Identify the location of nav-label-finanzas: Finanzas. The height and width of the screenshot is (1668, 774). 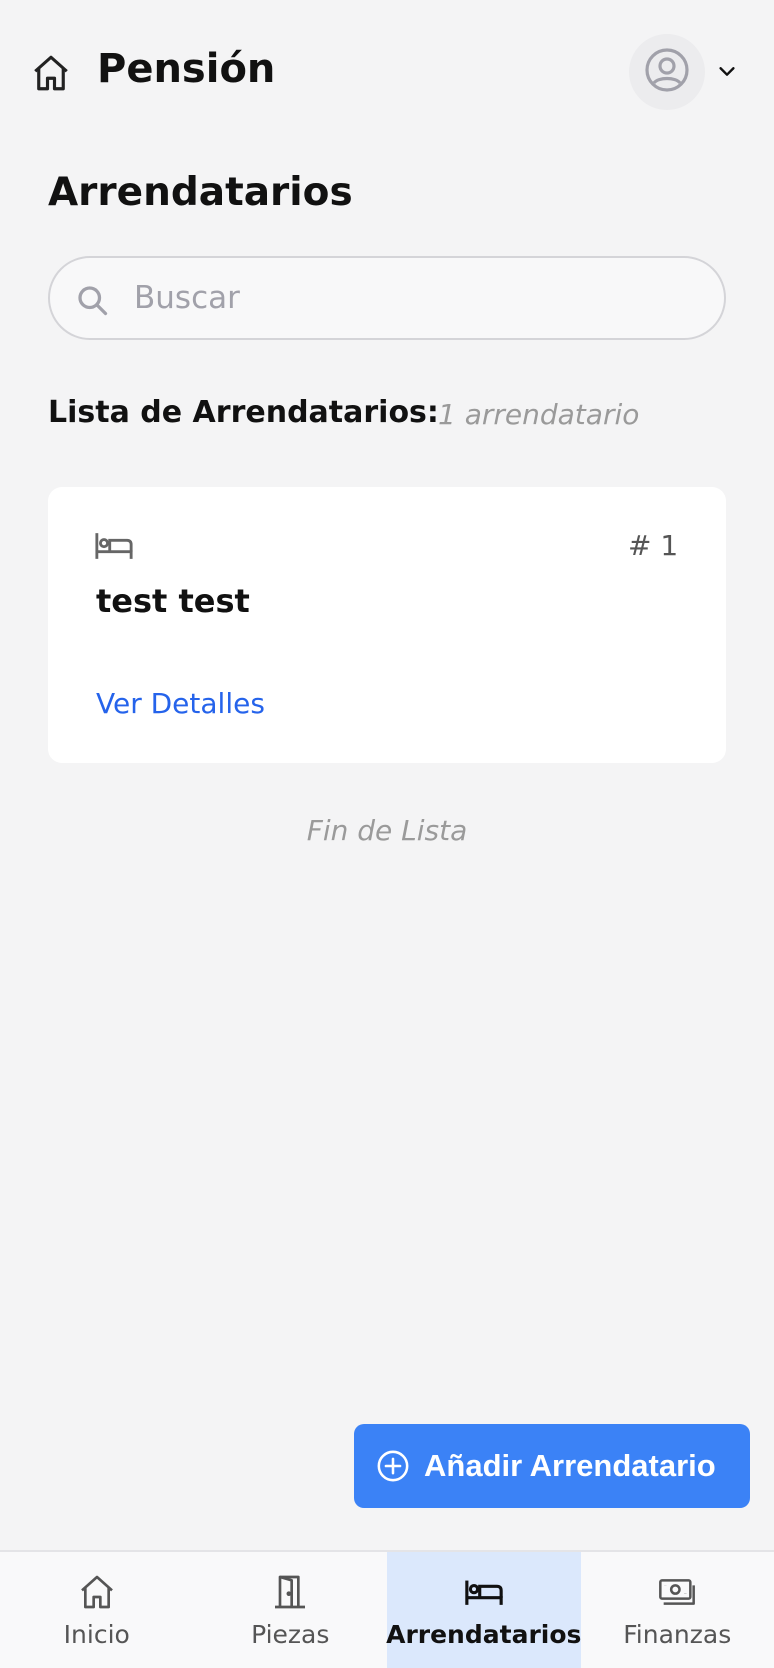
(677, 1634).